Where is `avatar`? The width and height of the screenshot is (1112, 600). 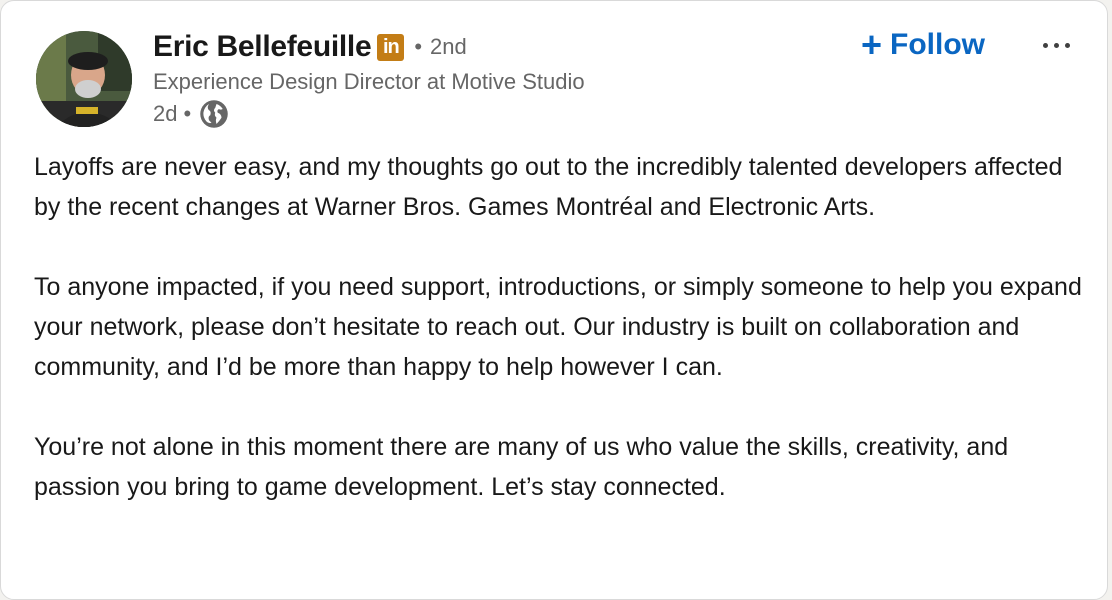 avatar is located at coordinates (84, 79).